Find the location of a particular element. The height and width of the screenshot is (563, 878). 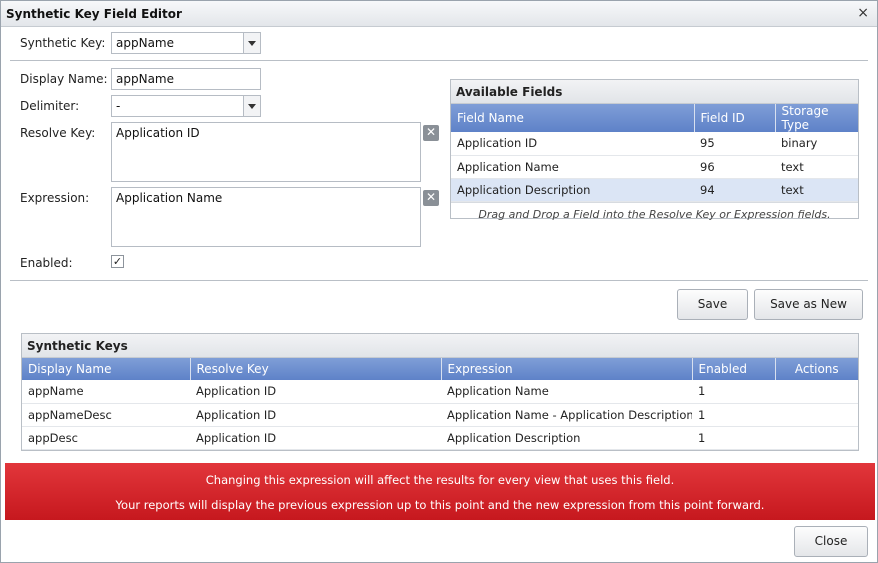

resolve-key-field: Application ID is located at coordinates (266, 152).